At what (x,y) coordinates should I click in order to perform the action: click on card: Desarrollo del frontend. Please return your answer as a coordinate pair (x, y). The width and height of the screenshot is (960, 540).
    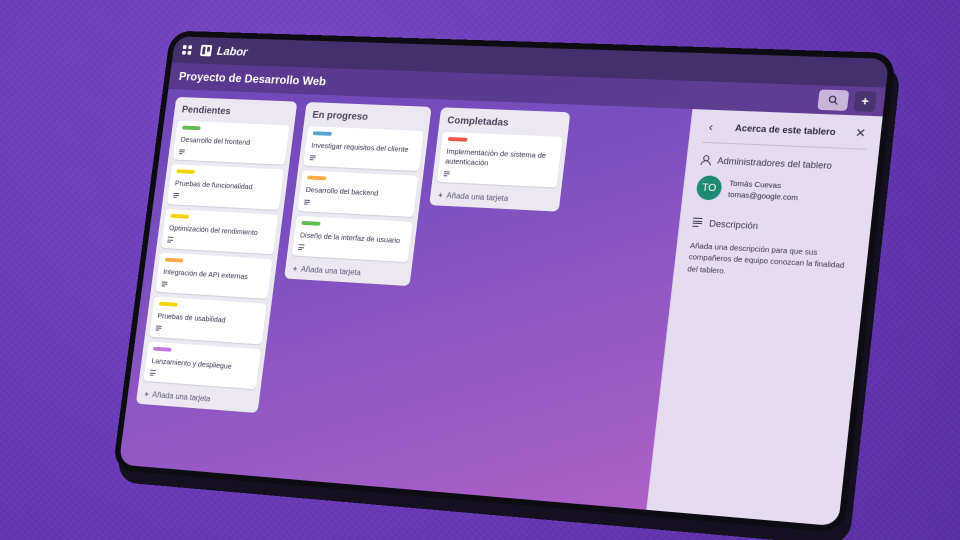
    Looking at the image, I should click on (231, 143).